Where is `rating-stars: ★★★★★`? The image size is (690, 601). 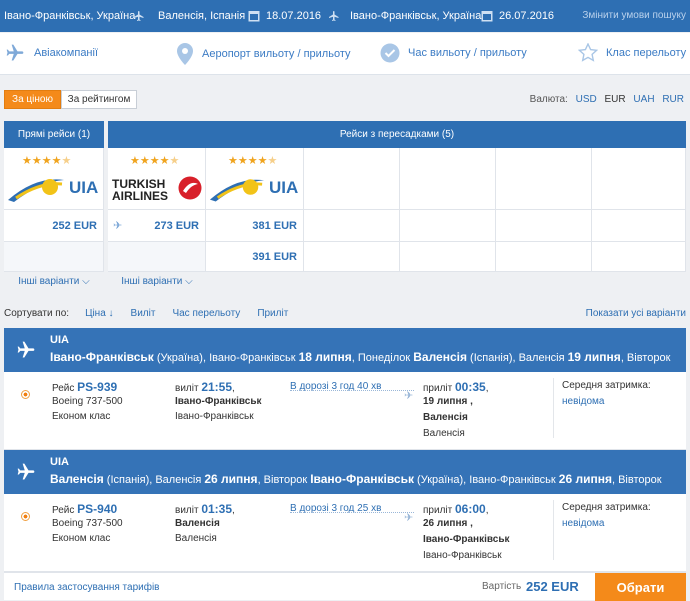 rating-stars: ★★★★★ is located at coordinates (155, 161).